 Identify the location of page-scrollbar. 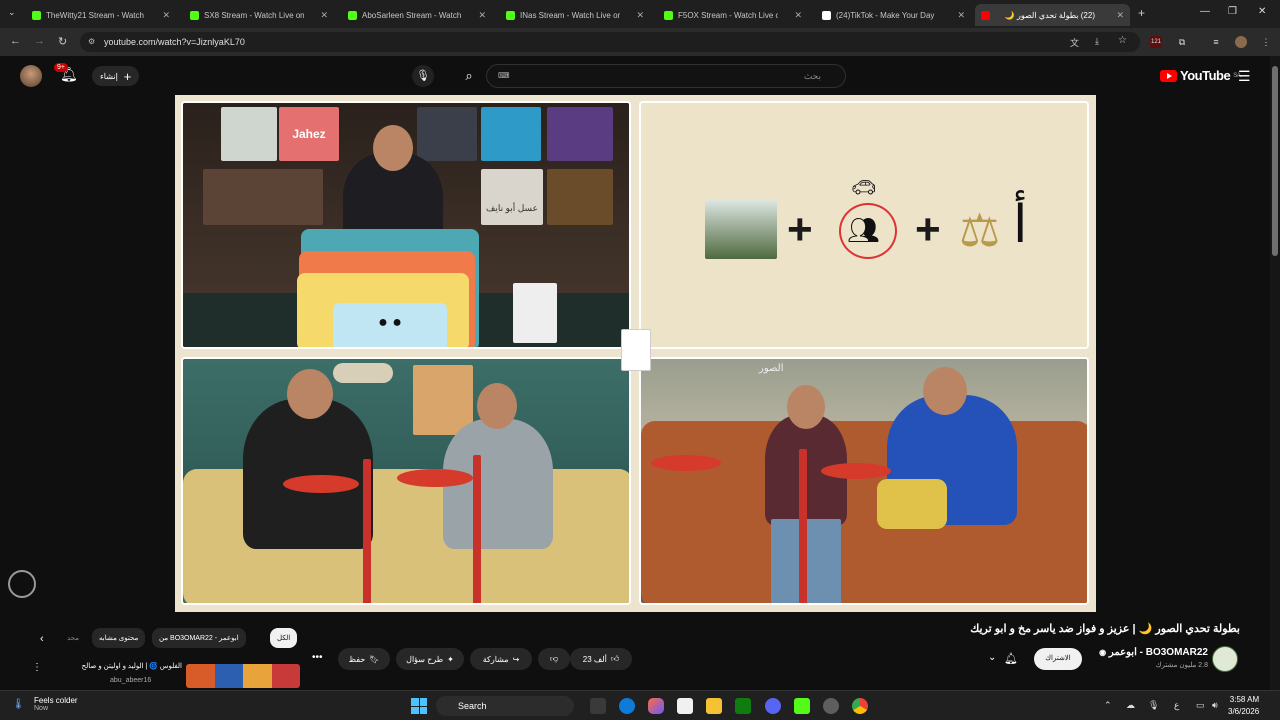
(1275, 373).